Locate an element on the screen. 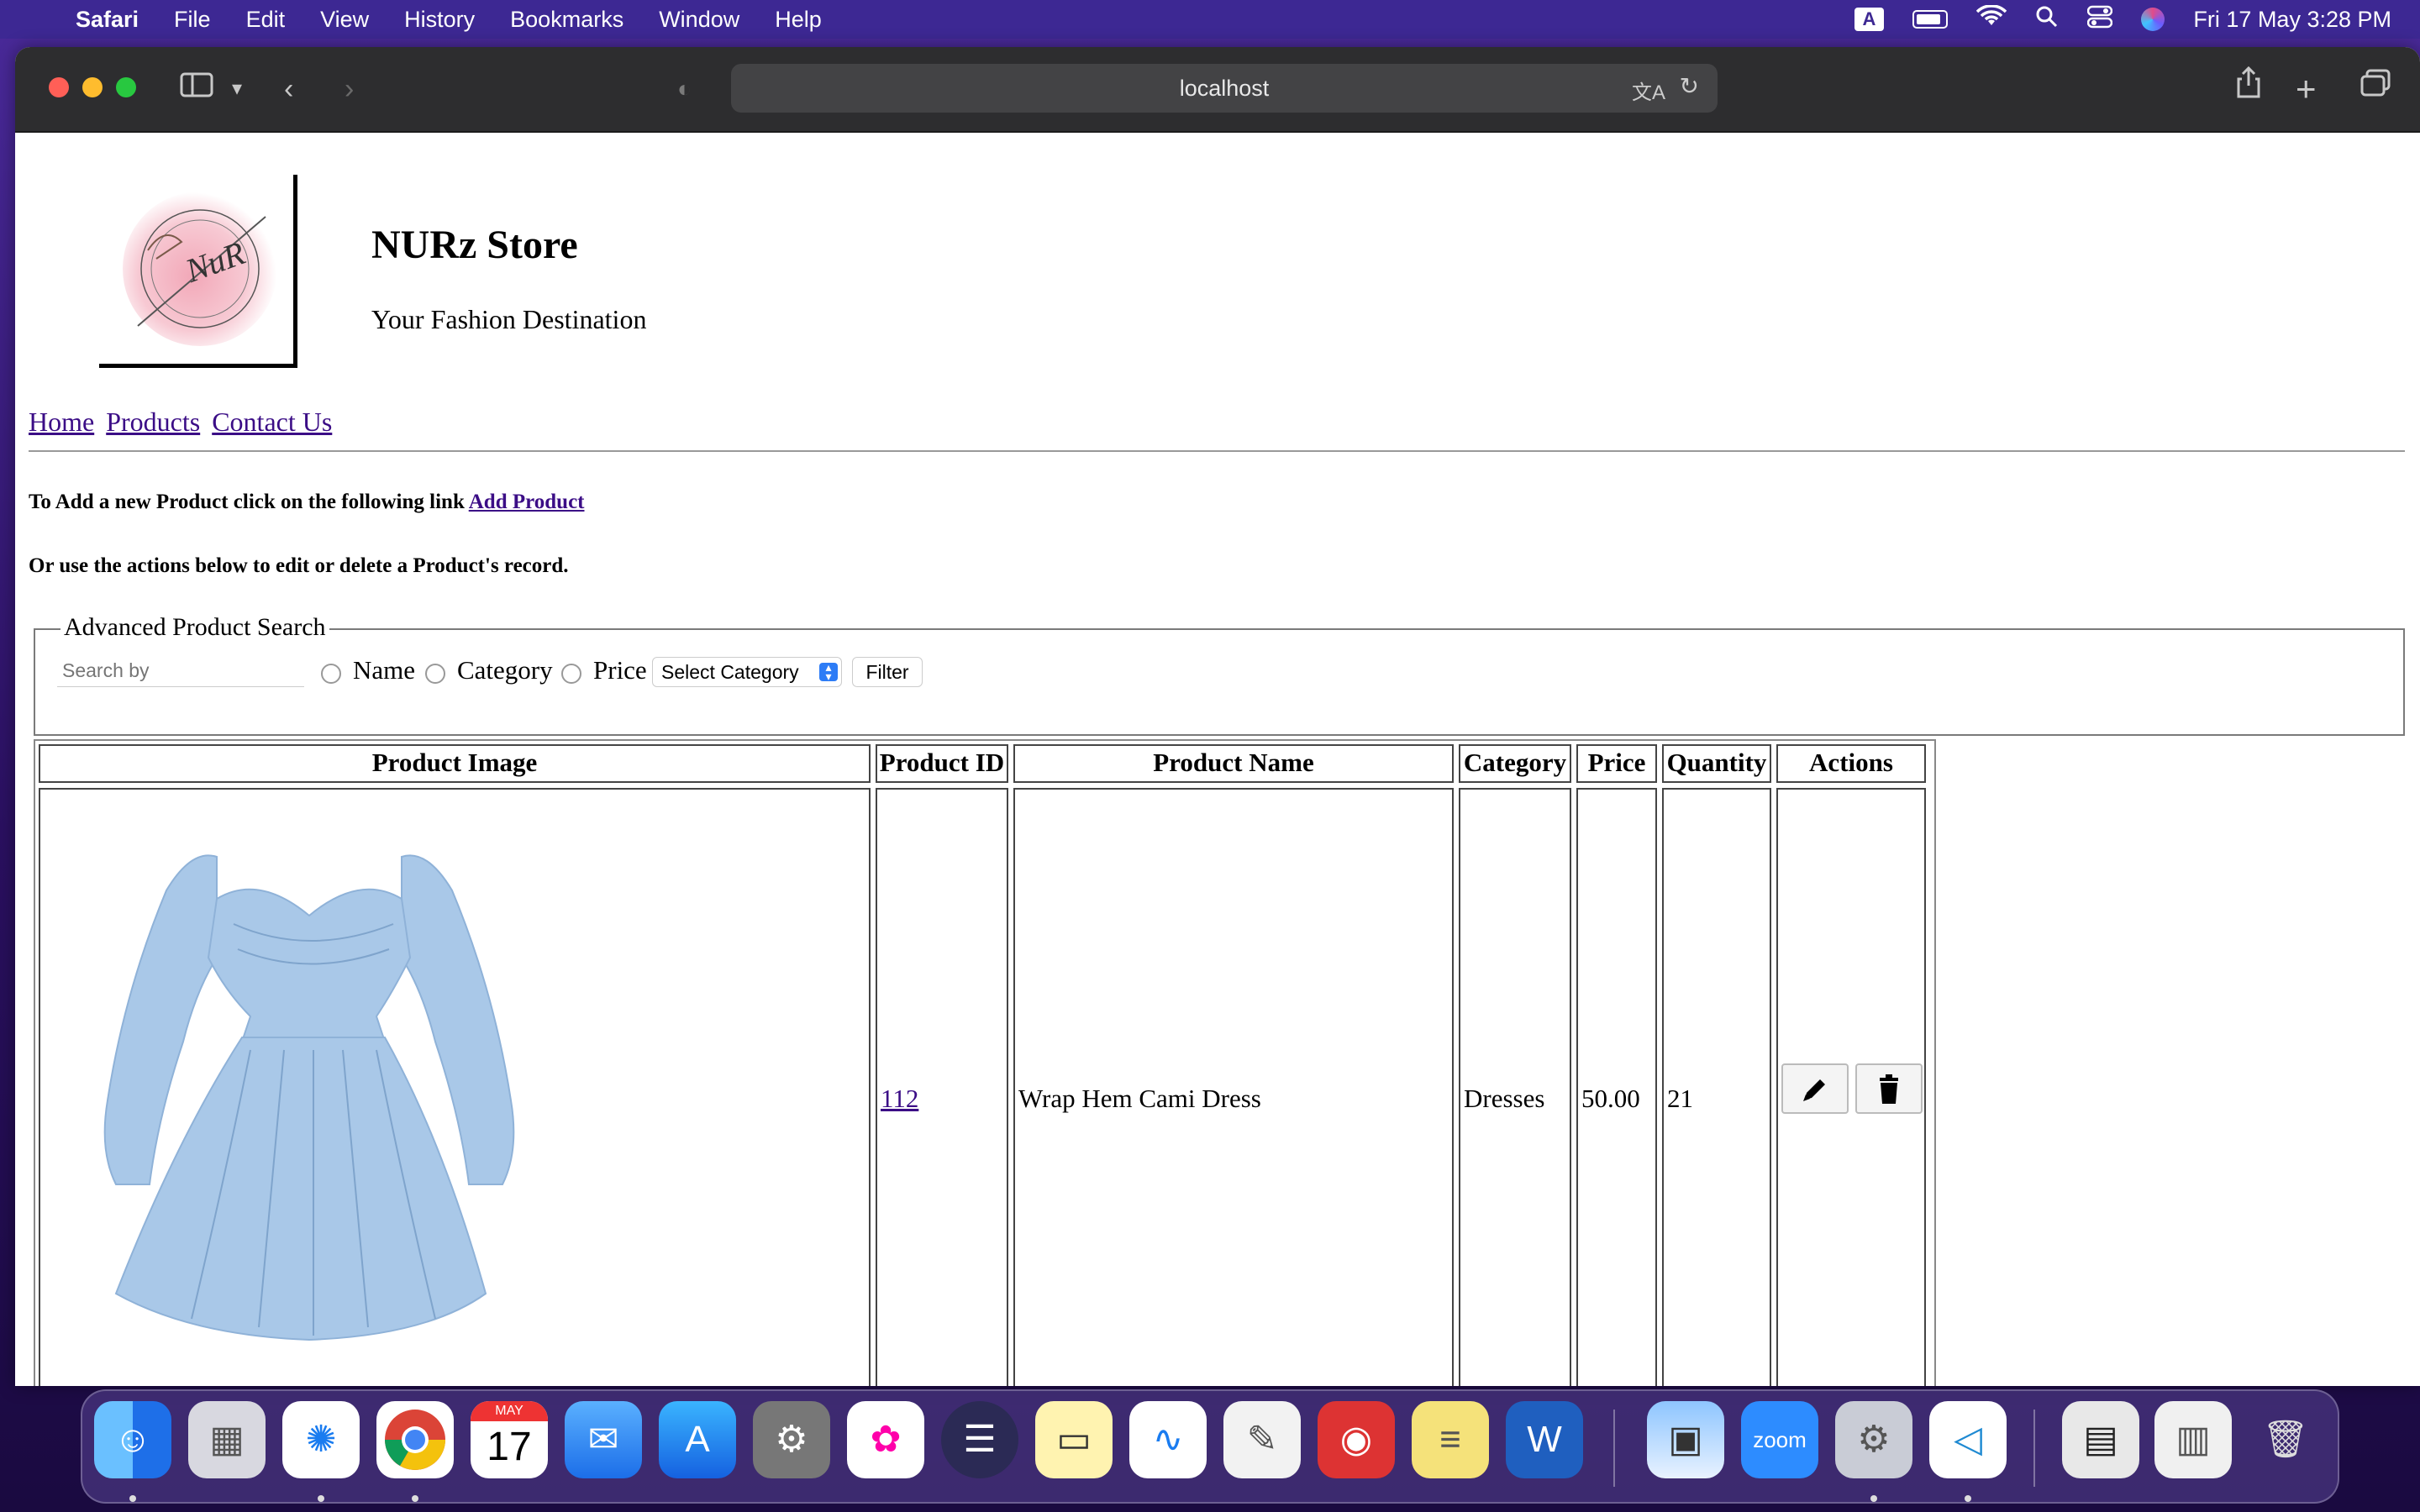 This screenshot has height=1512, width=2420. category-select-value: Select Category is located at coordinates (730, 672).